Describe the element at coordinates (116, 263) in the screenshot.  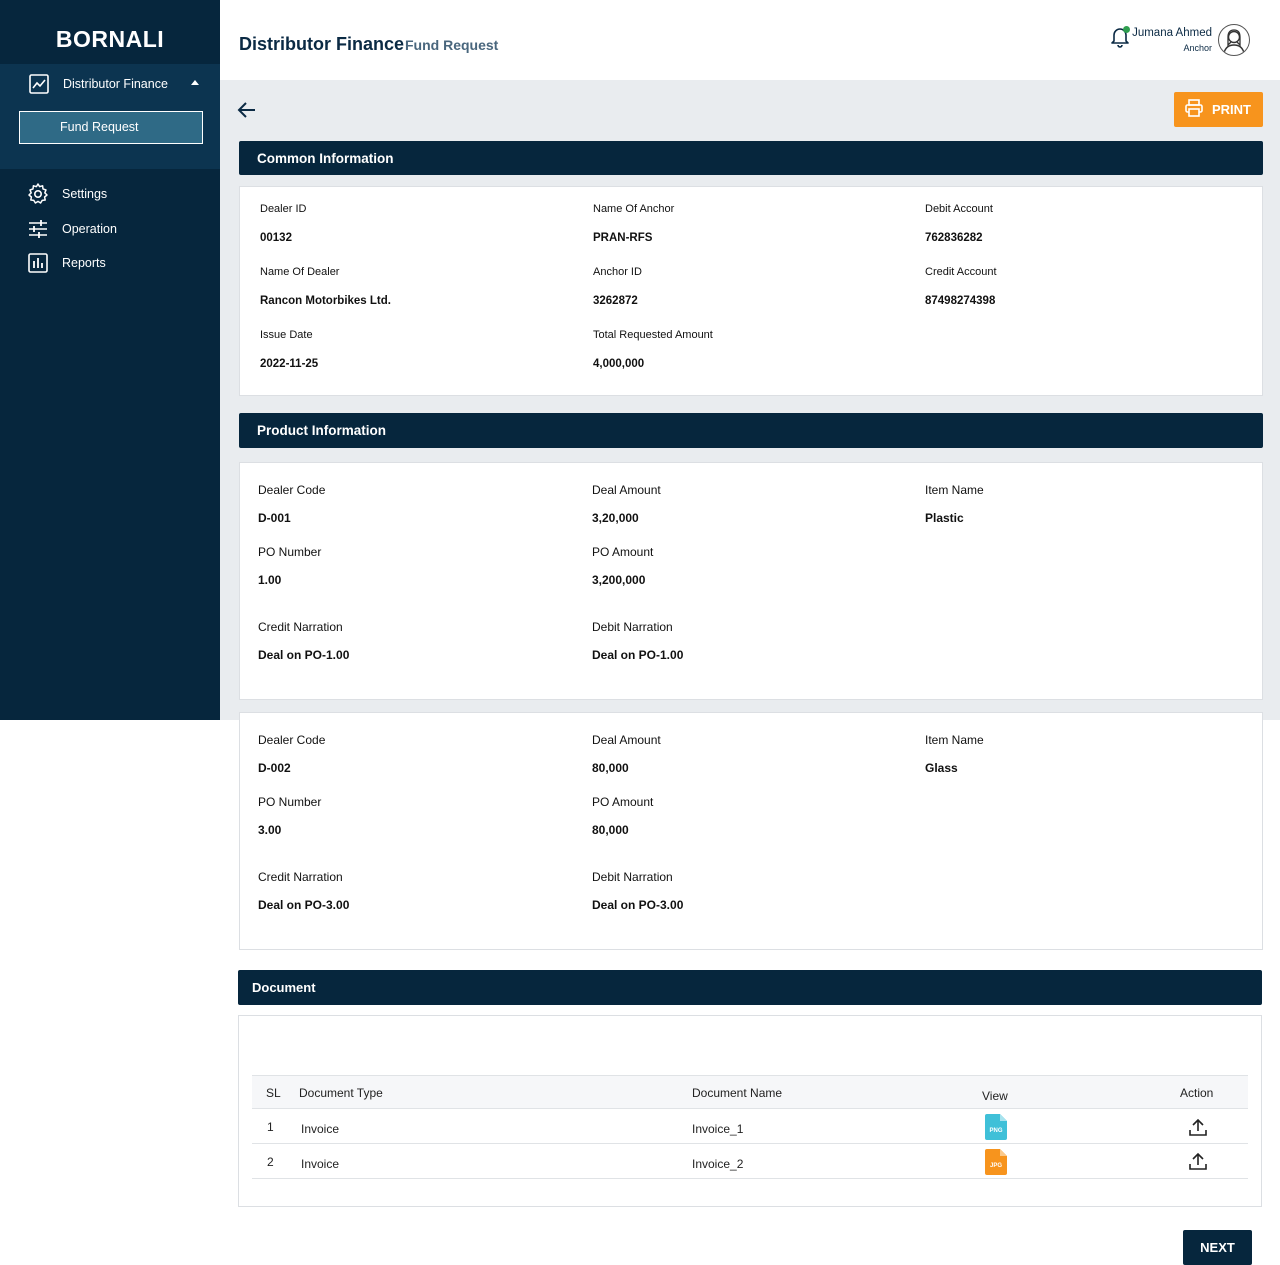
I see `nav-item-reports: Reports` at that location.